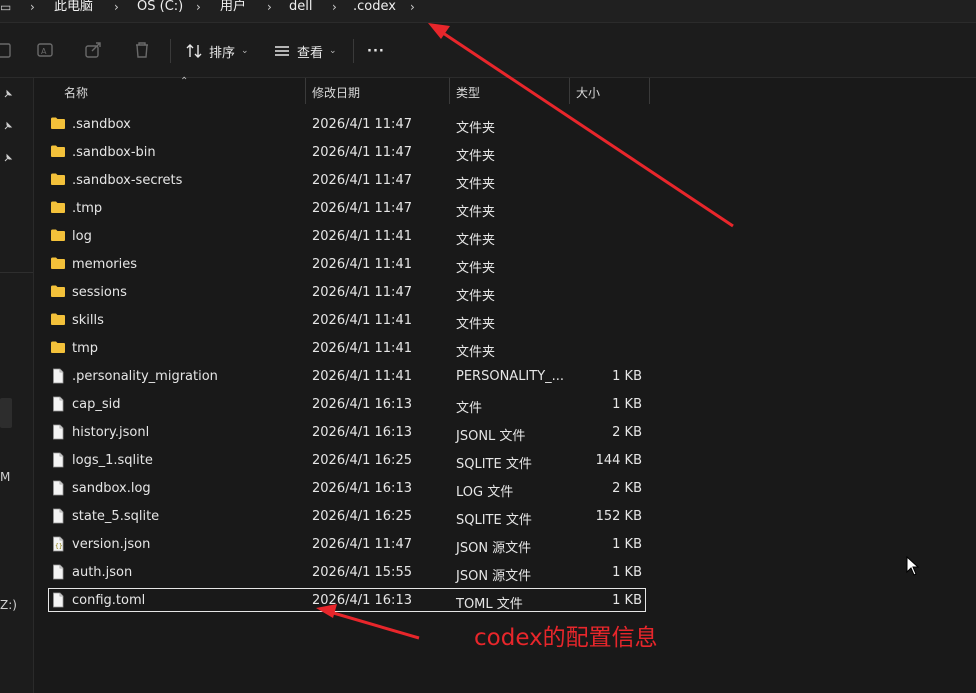  What do you see at coordinates (340, 208) in the screenshot?
I see `folder-row: .tmp 2026/4/1 11:47 文件夹` at bounding box center [340, 208].